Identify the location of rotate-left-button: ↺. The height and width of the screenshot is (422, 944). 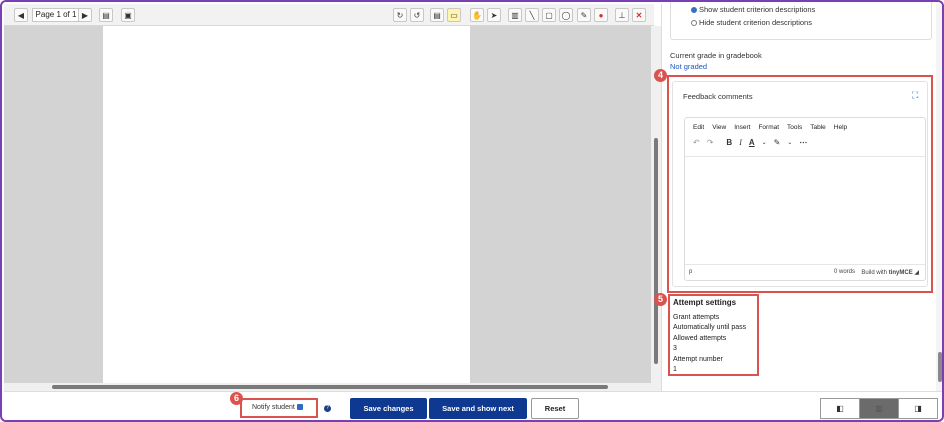
(417, 15).